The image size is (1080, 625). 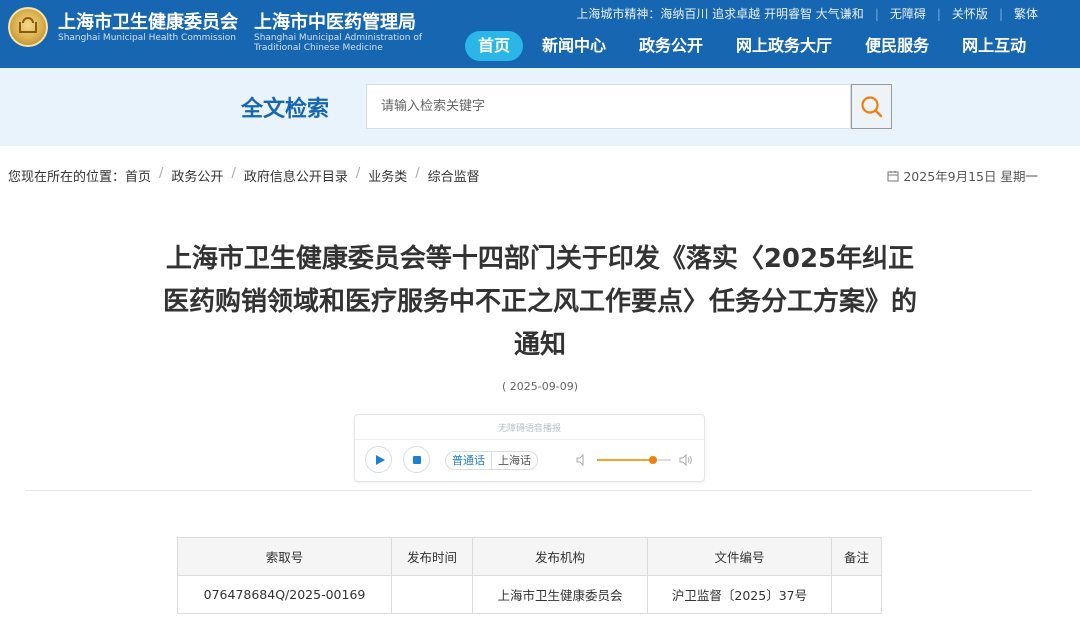 I want to click on traditional-chinese-link: 繁体, so click(x=1026, y=13).